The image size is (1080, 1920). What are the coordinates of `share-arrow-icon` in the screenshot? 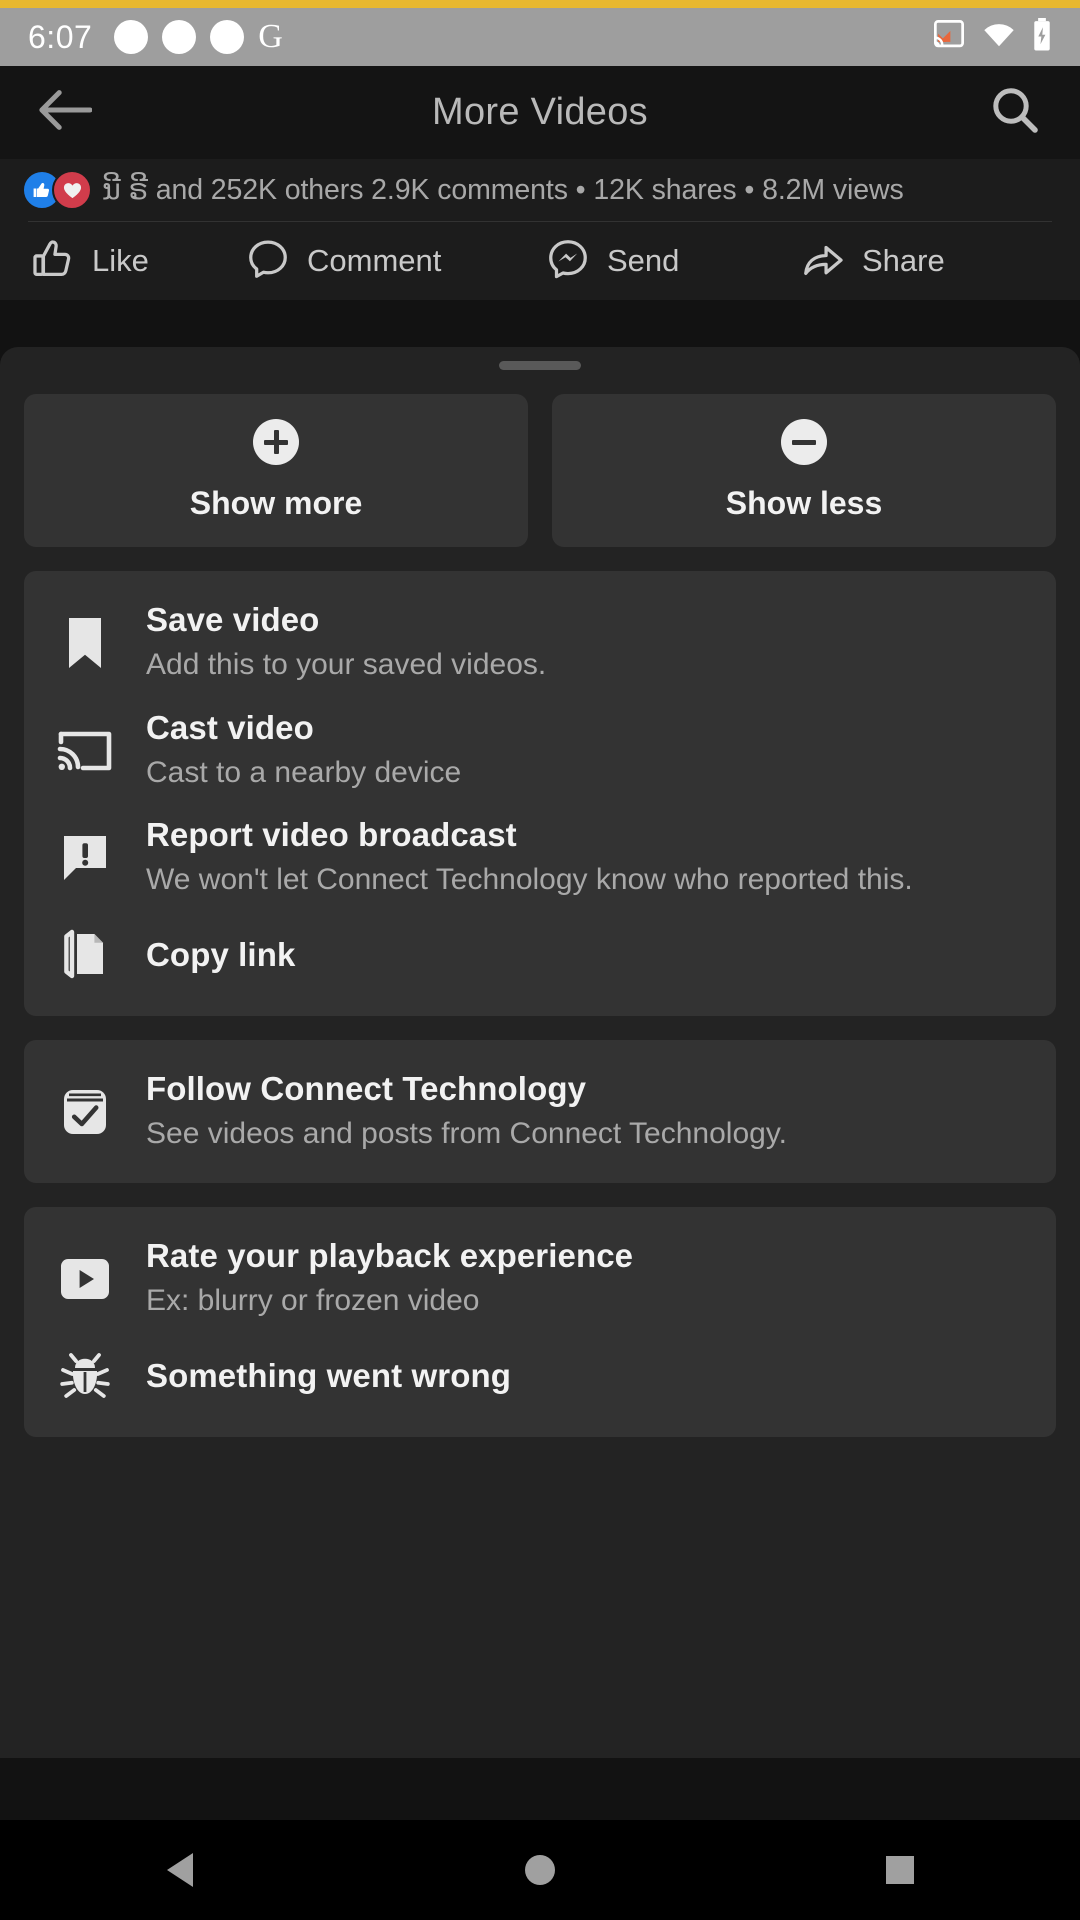 It's located at (823, 261).